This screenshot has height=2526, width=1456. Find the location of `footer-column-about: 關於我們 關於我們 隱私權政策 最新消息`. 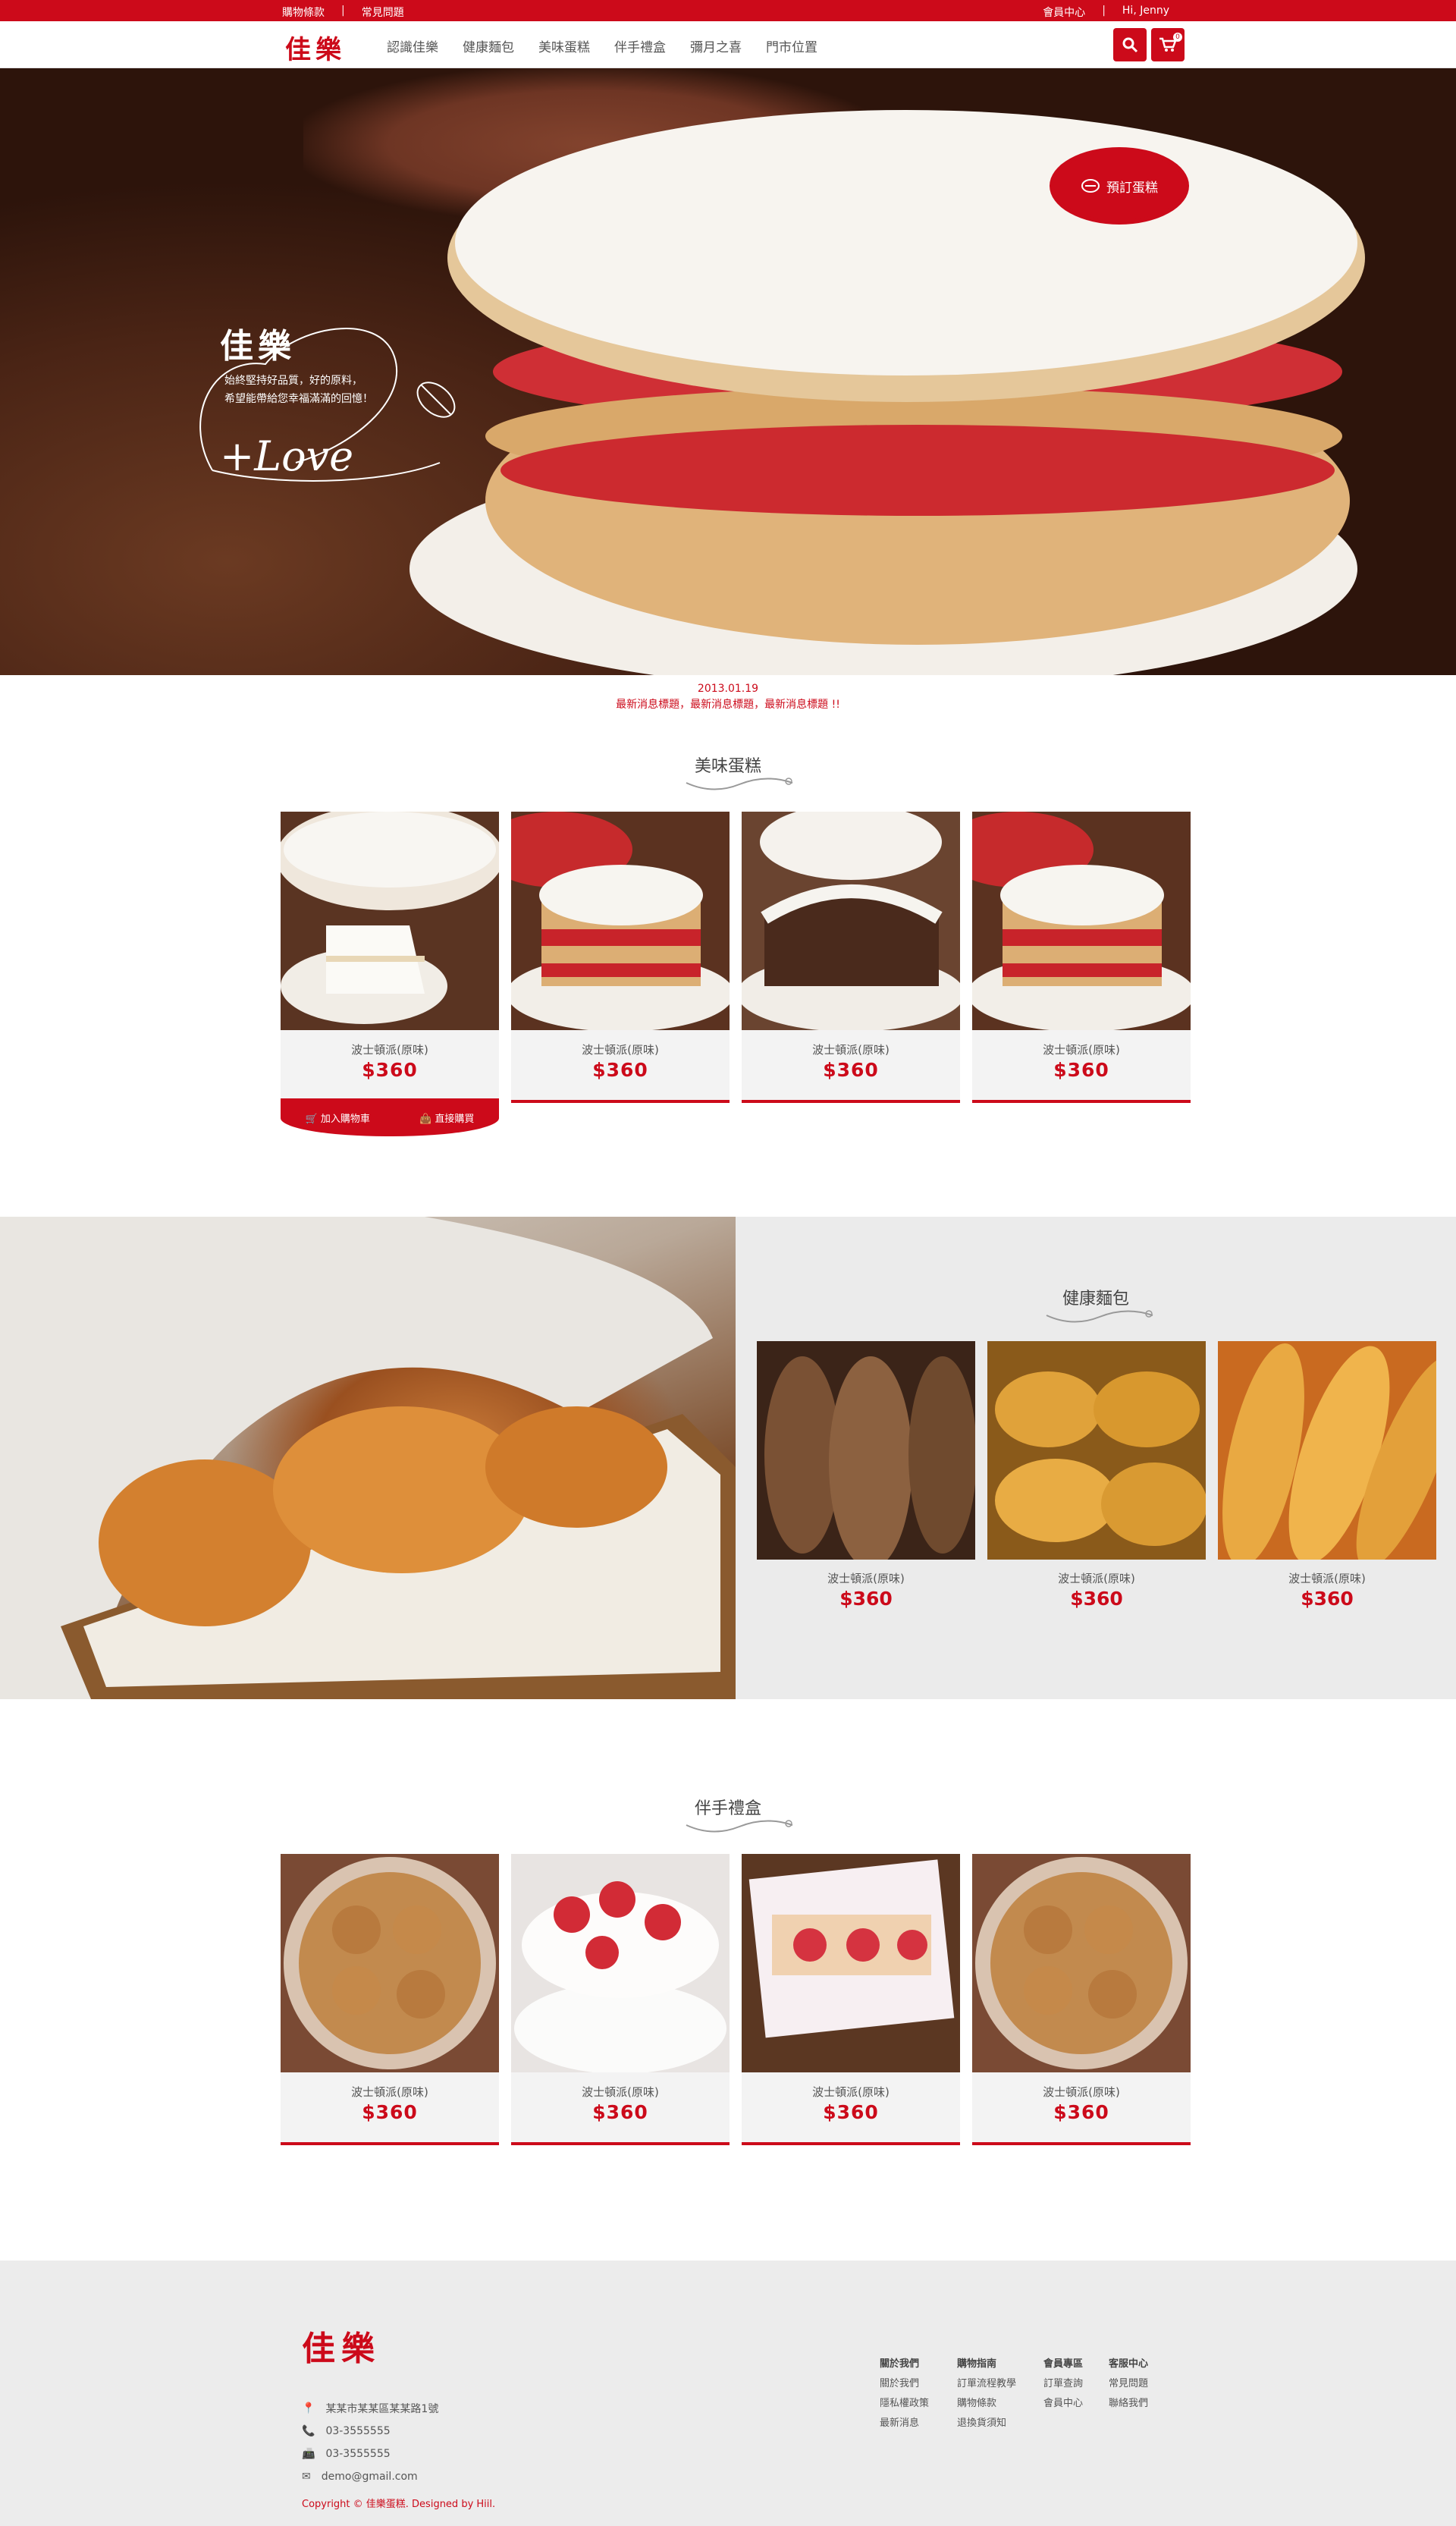

footer-column-about: 關於我們 關於我們 隱私權政策 最新消息 is located at coordinates (904, 2394).